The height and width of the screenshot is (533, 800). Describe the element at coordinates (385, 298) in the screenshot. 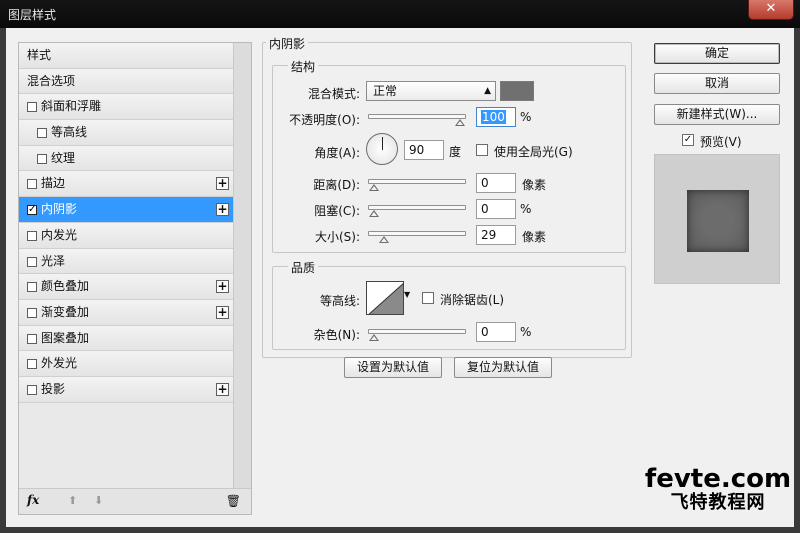

I see `contour-picker` at that location.